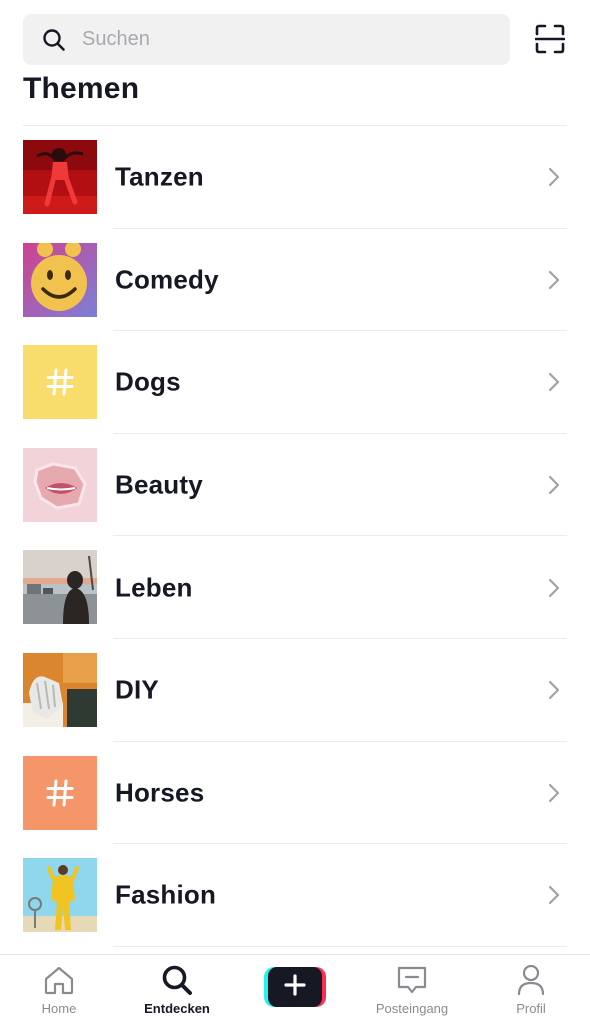 The height and width of the screenshot is (1025, 590). Describe the element at coordinates (59, 1008) in the screenshot. I see `nav-home-label: Home` at that location.